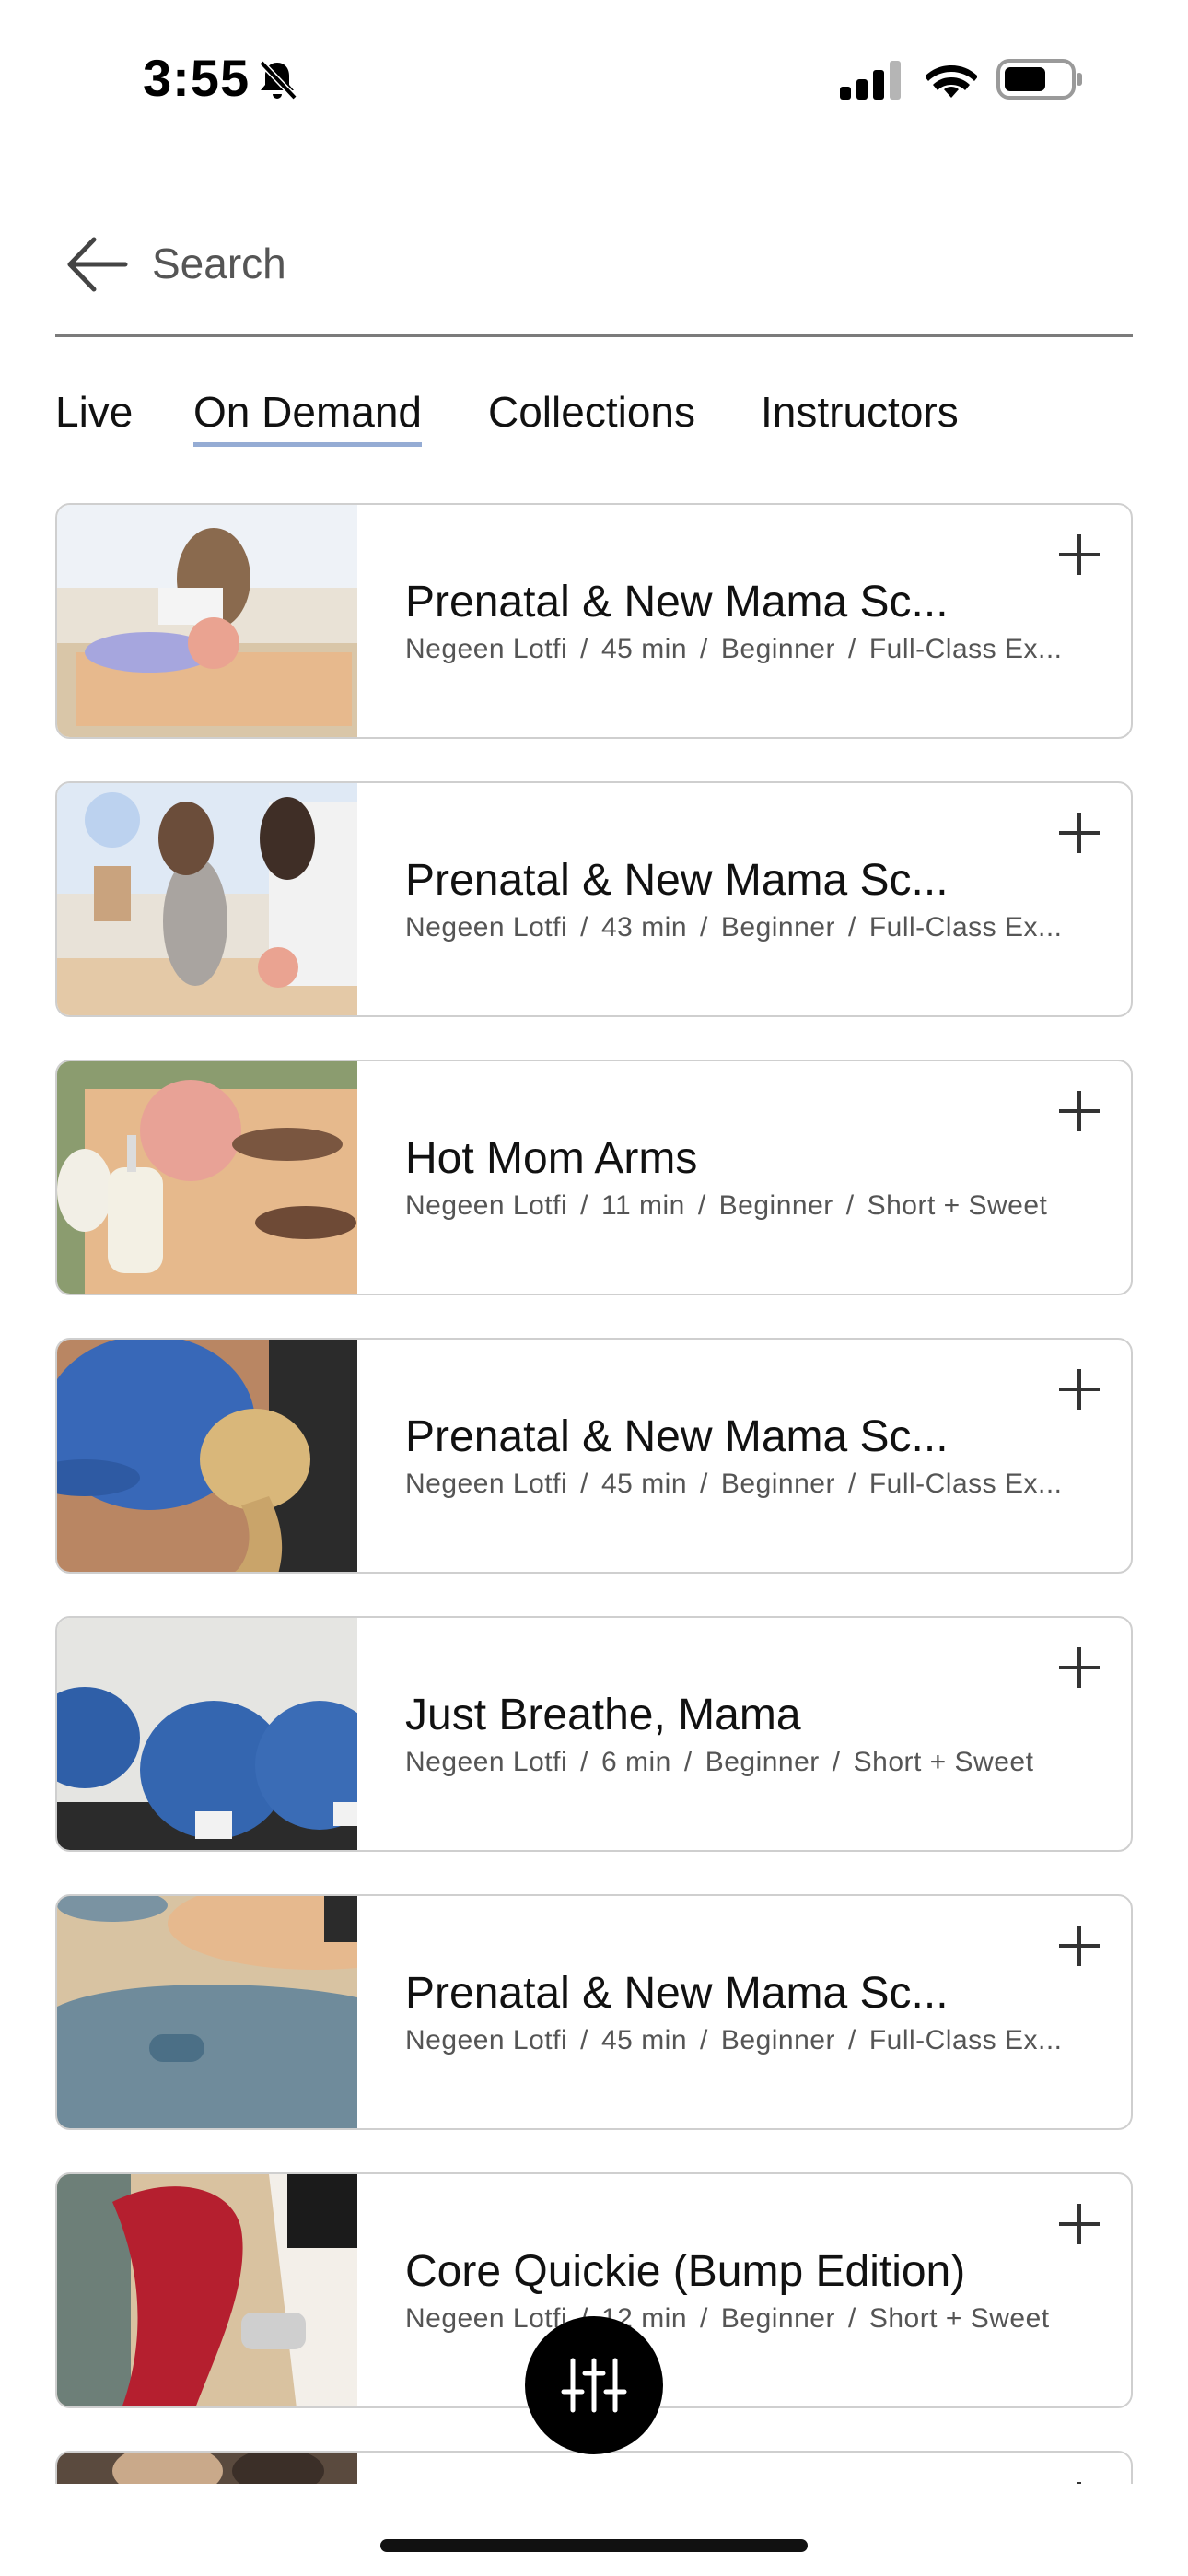  Describe the element at coordinates (196, 78) in the screenshot. I see `status-time: 3:55` at that location.